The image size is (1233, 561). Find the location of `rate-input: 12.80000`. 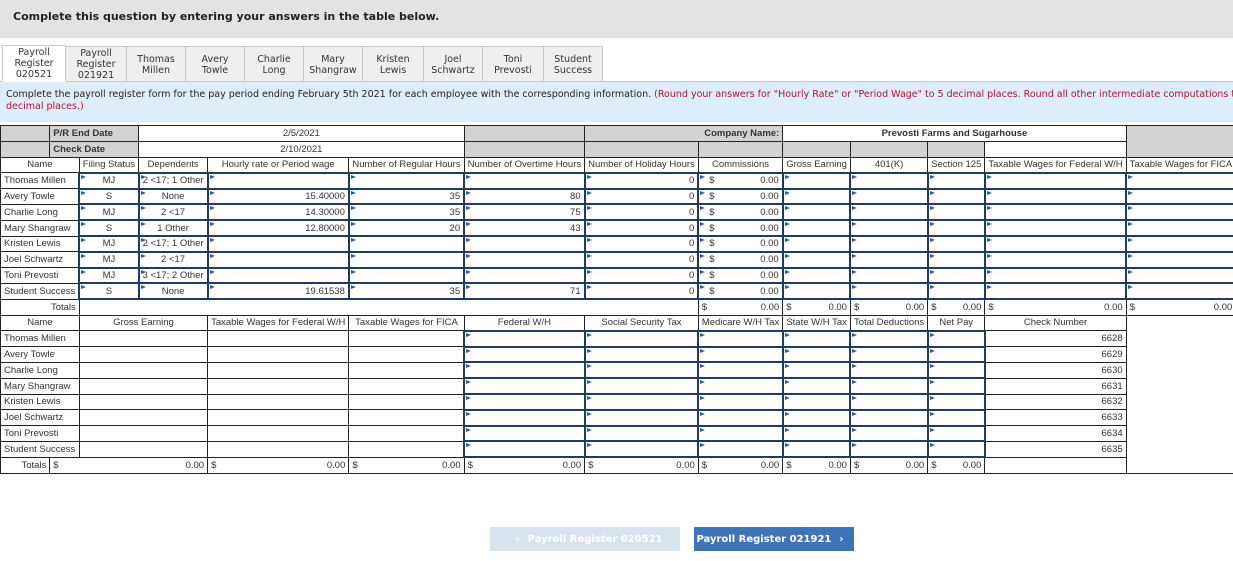

rate-input: 12.80000 is located at coordinates (278, 228).